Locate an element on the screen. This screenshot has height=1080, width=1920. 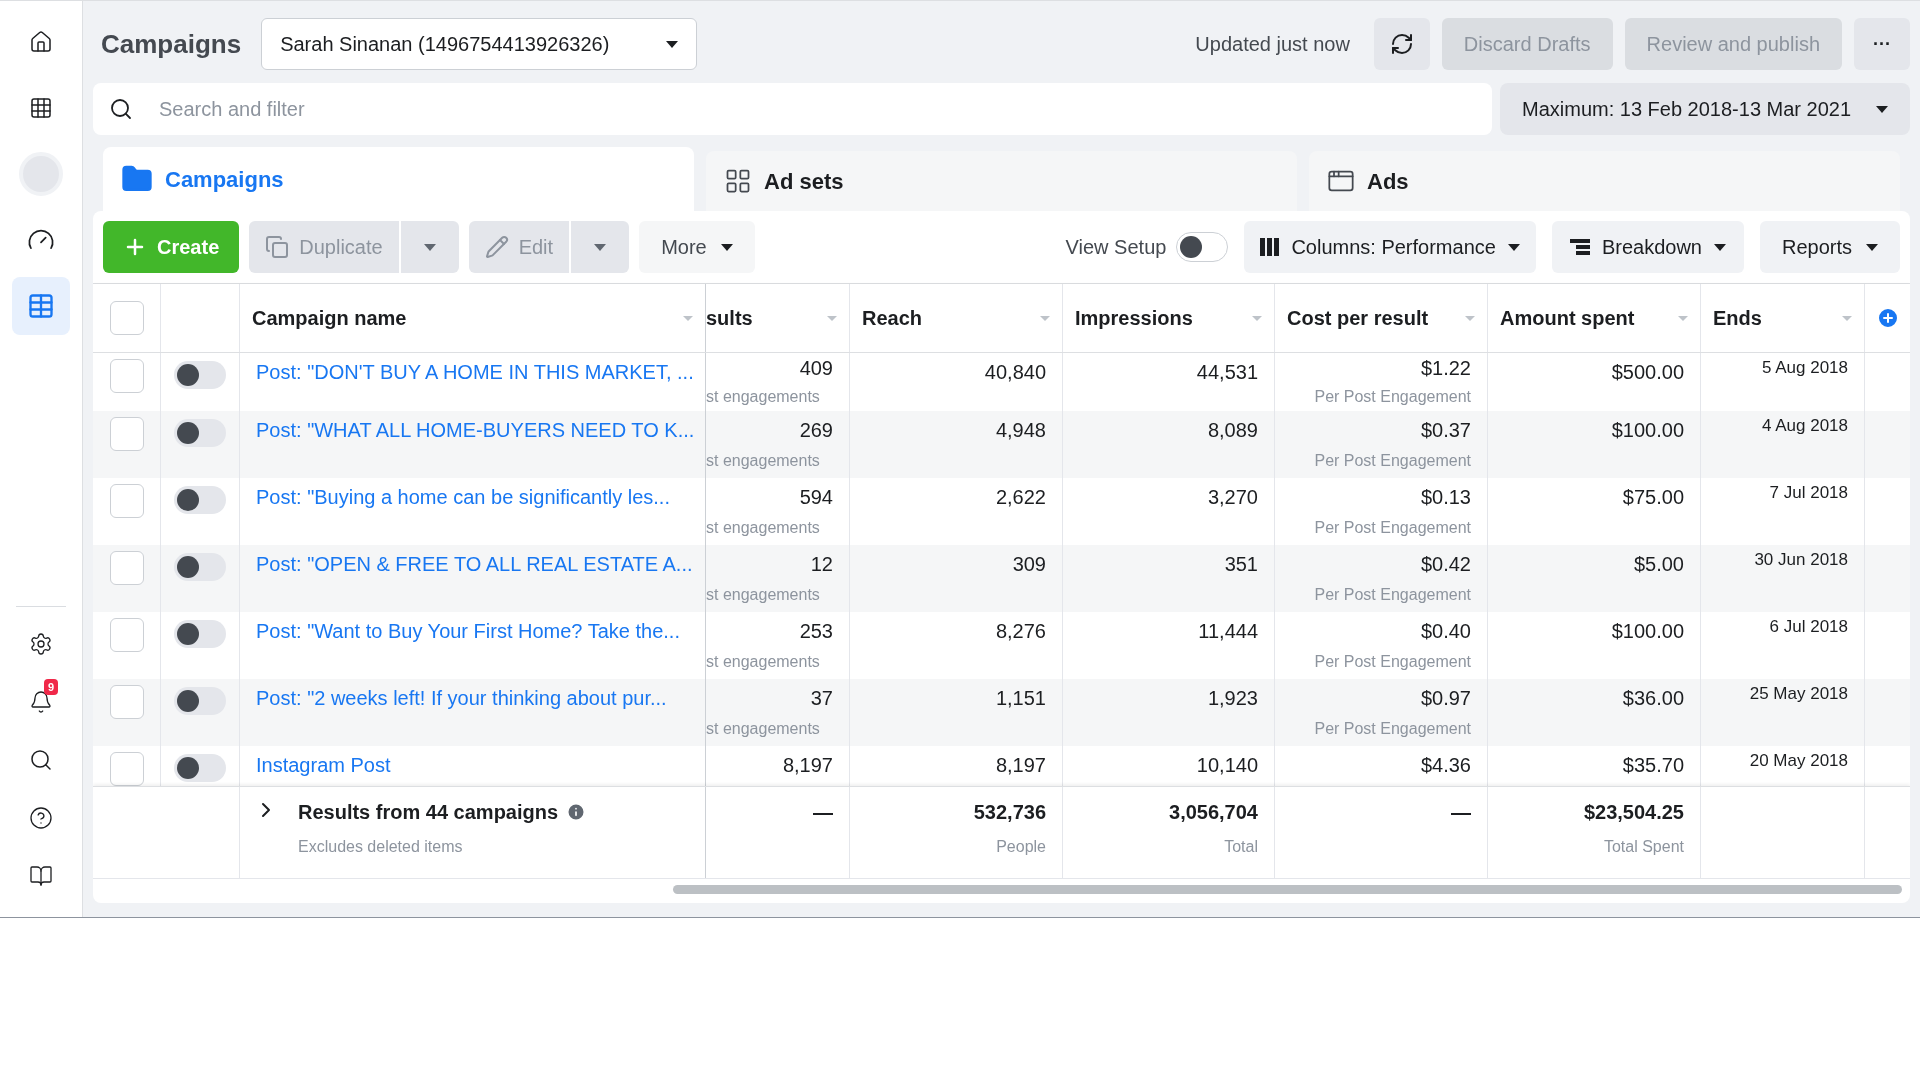
cost-value: $0.42 is located at coordinates (1445, 564).